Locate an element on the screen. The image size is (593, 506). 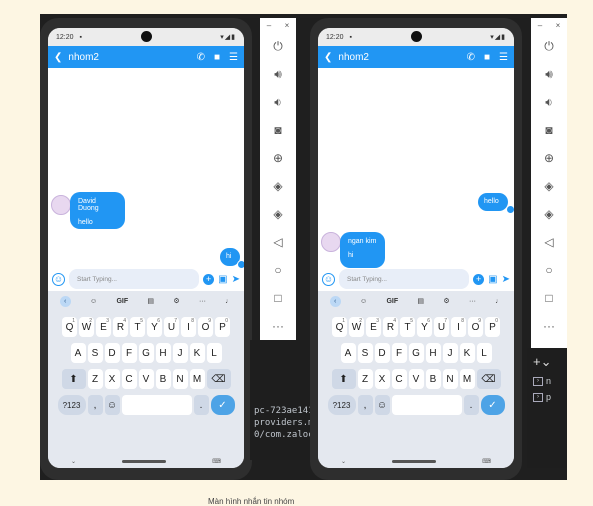
power-icon: ⏻ is located at coordinates (278, 46).